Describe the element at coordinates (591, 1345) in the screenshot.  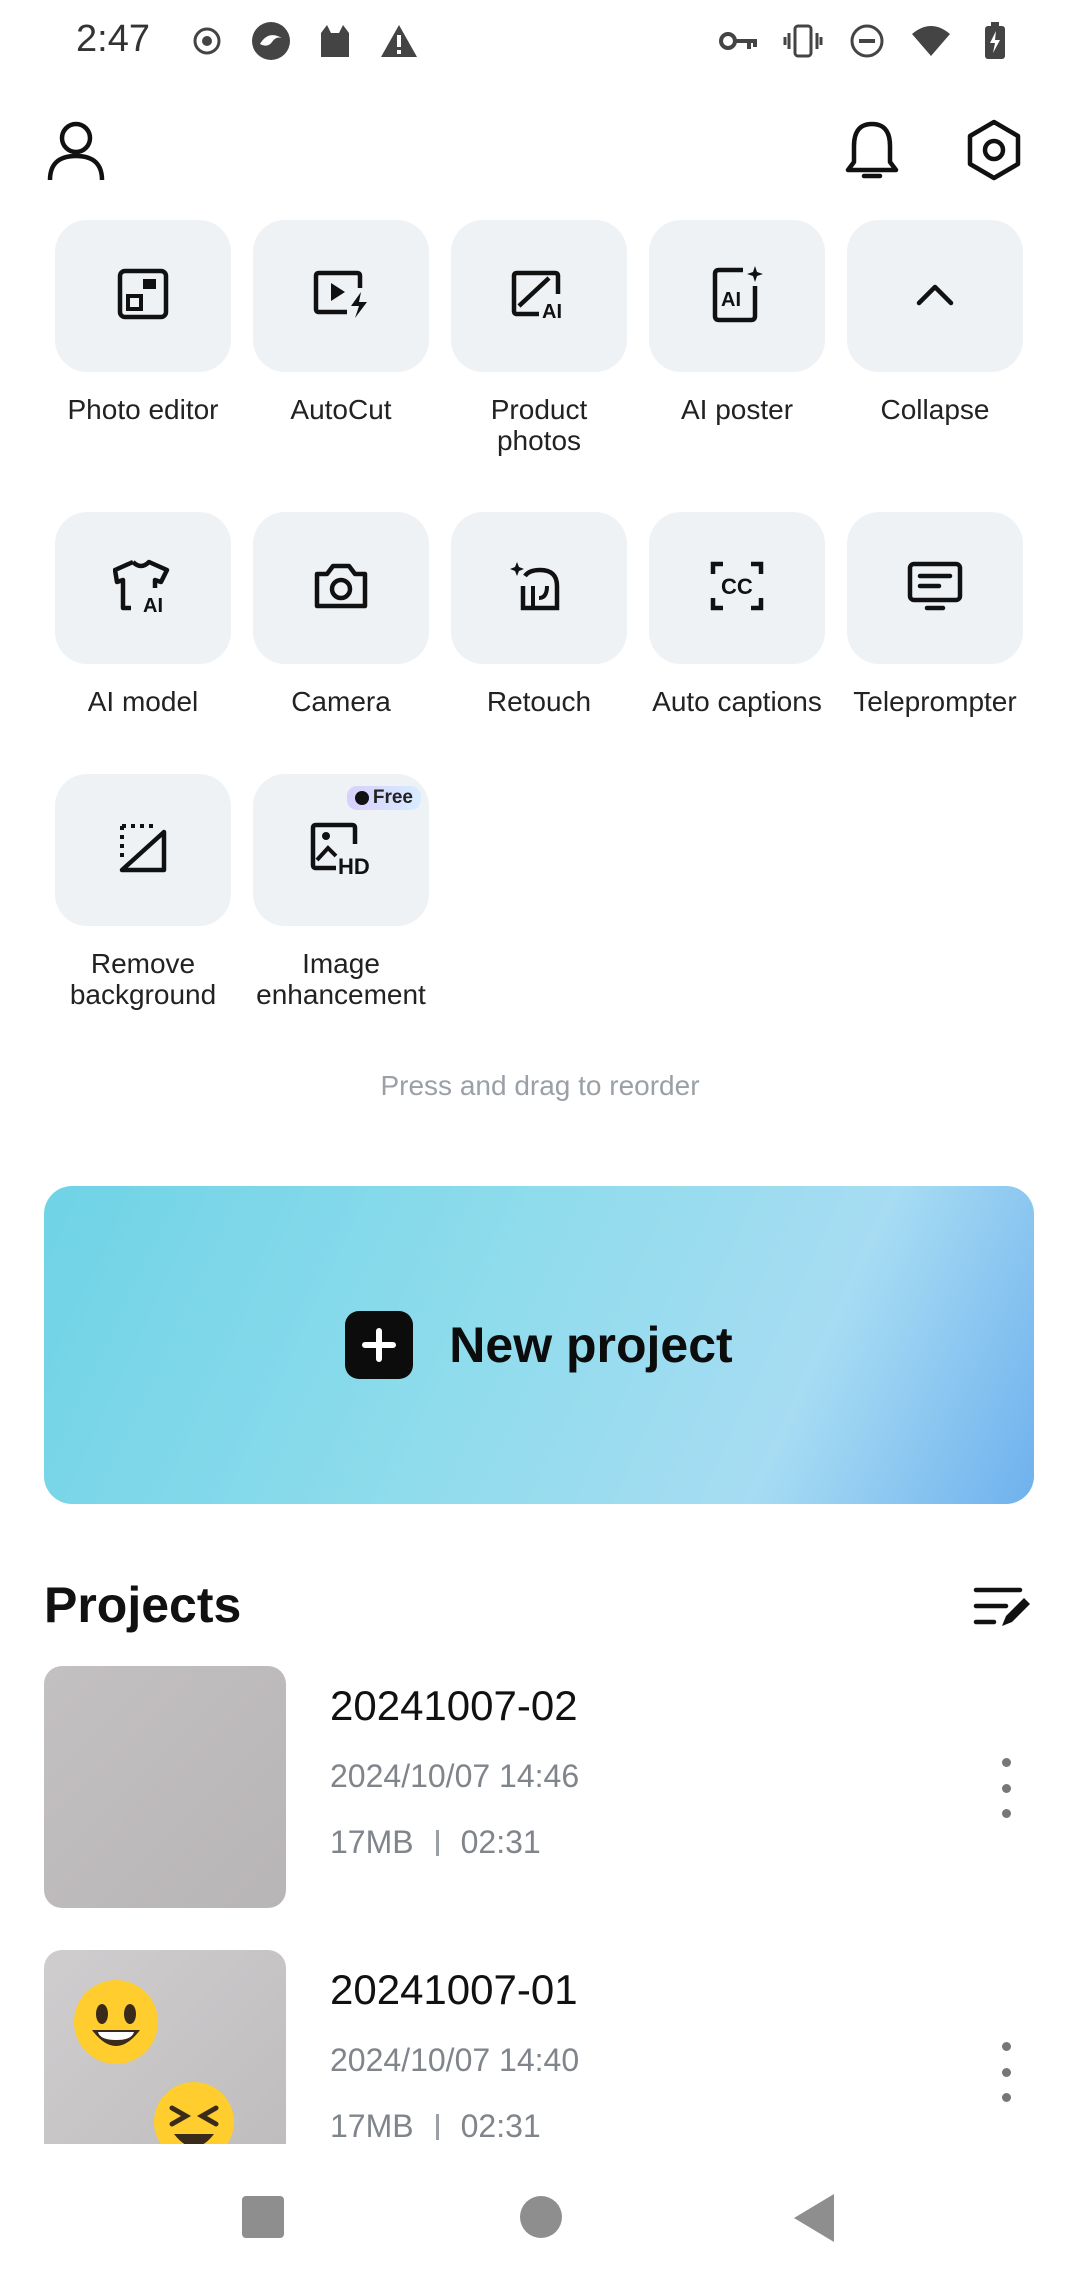
I see `new-project-label: New project` at that location.